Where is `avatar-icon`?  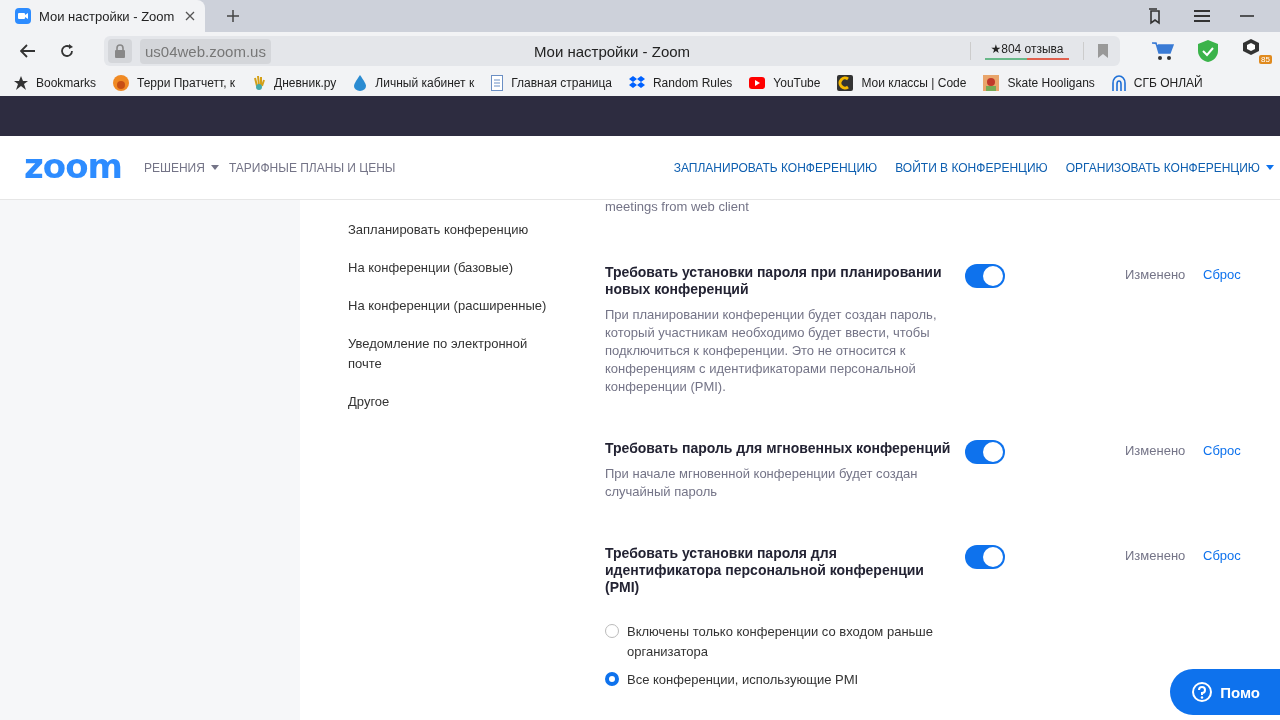 avatar-icon is located at coordinates (991, 83).